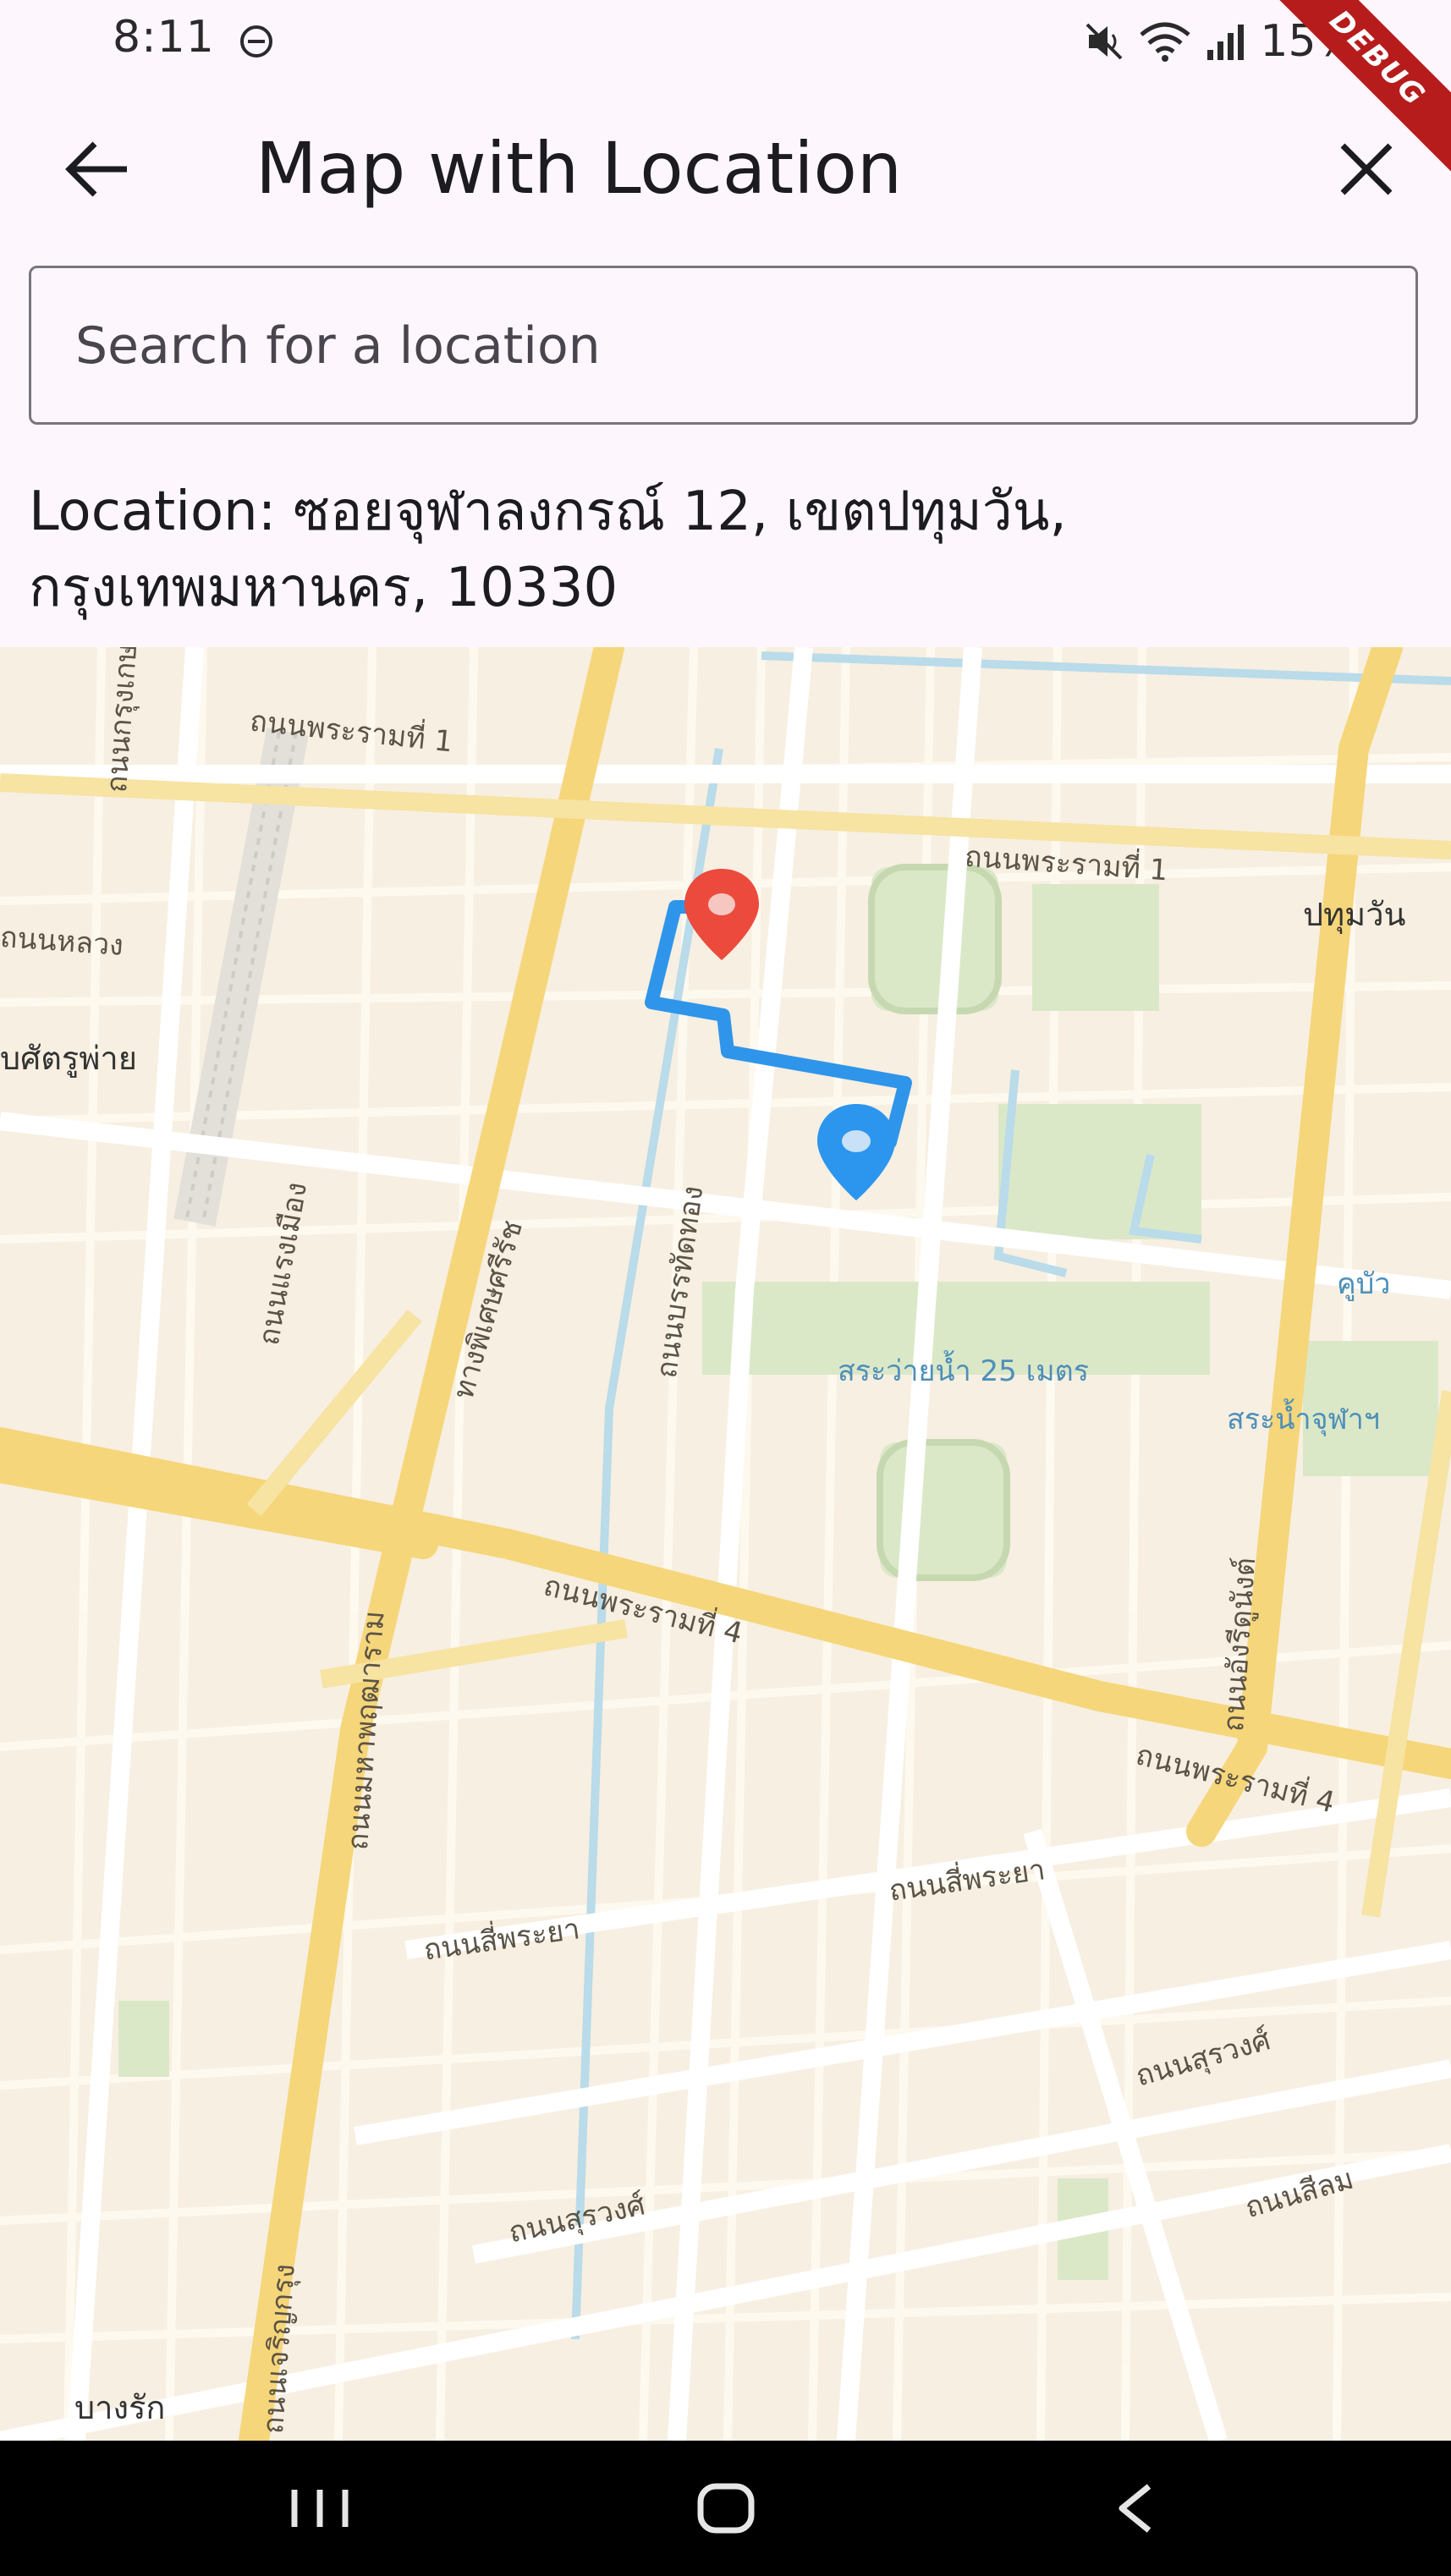 The image size is (1451, 2576). I want to click on map-label-khu-bua: คูบัว, so click(1364, 1284).